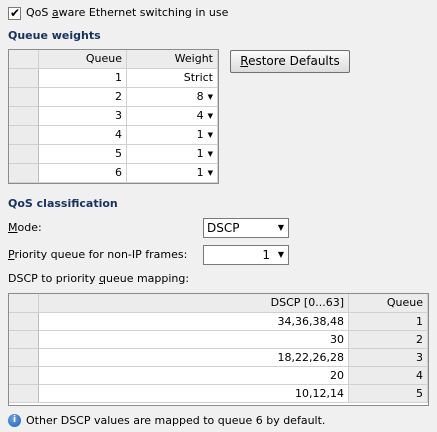 This screenshot has width=437, height=432. I want to click on dscp-column-header: DSCP [0...63], so click(194, 303).